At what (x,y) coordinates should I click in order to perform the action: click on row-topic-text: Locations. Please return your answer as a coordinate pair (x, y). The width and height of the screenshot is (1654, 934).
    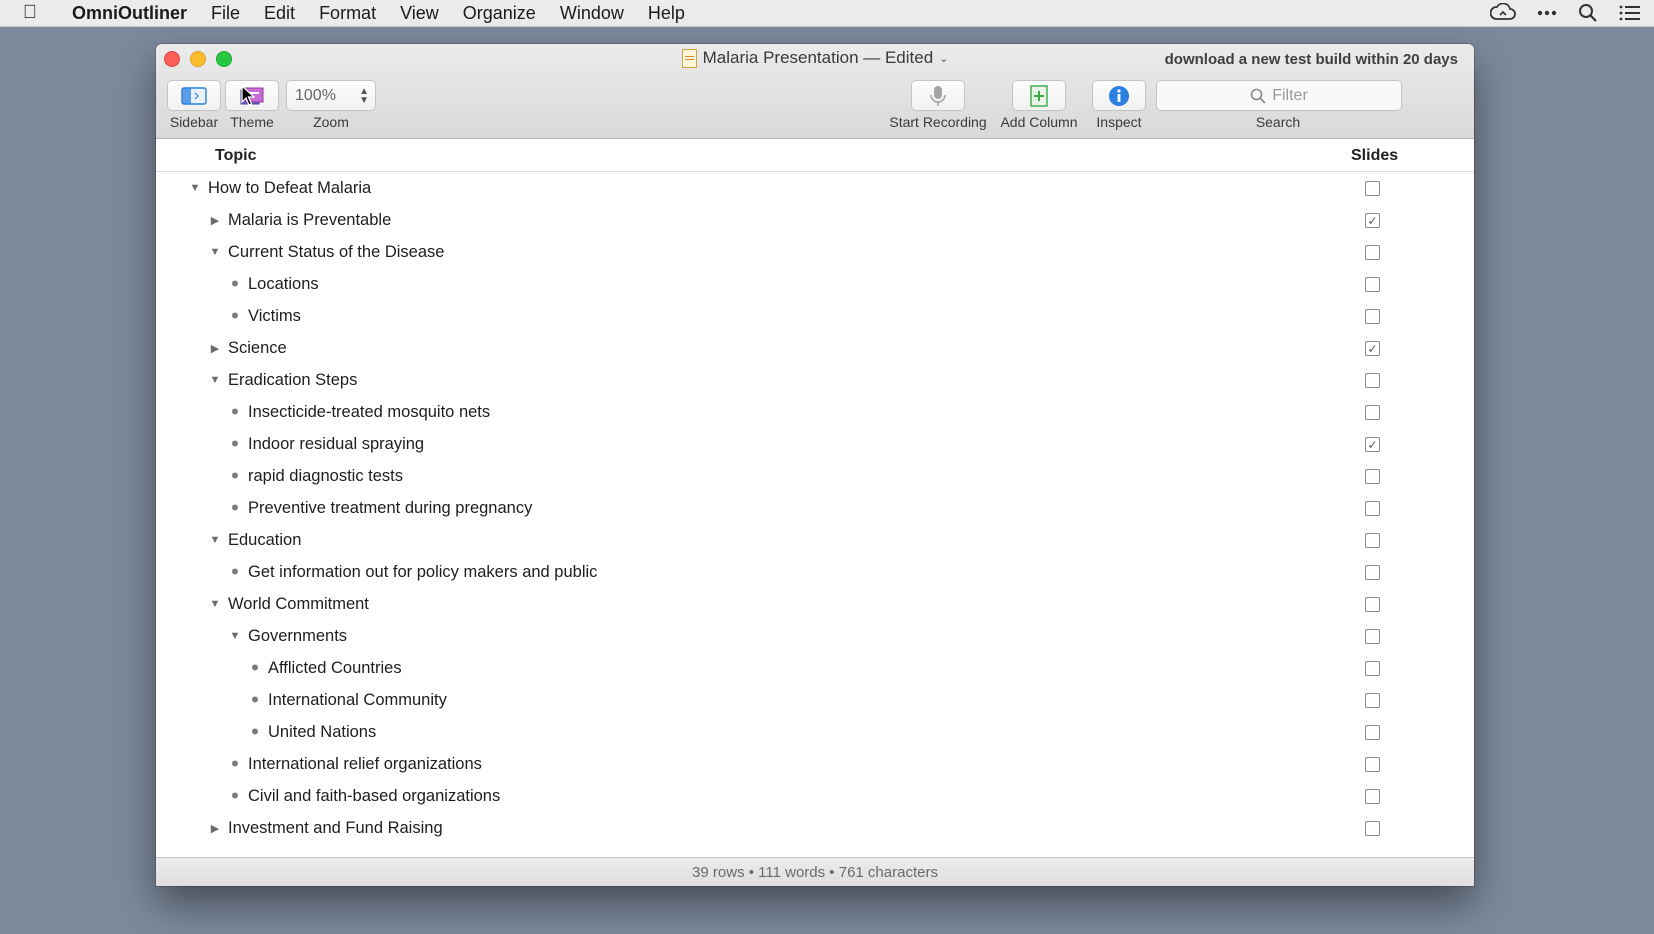
    Looking at the image, I should click on (283, 284).